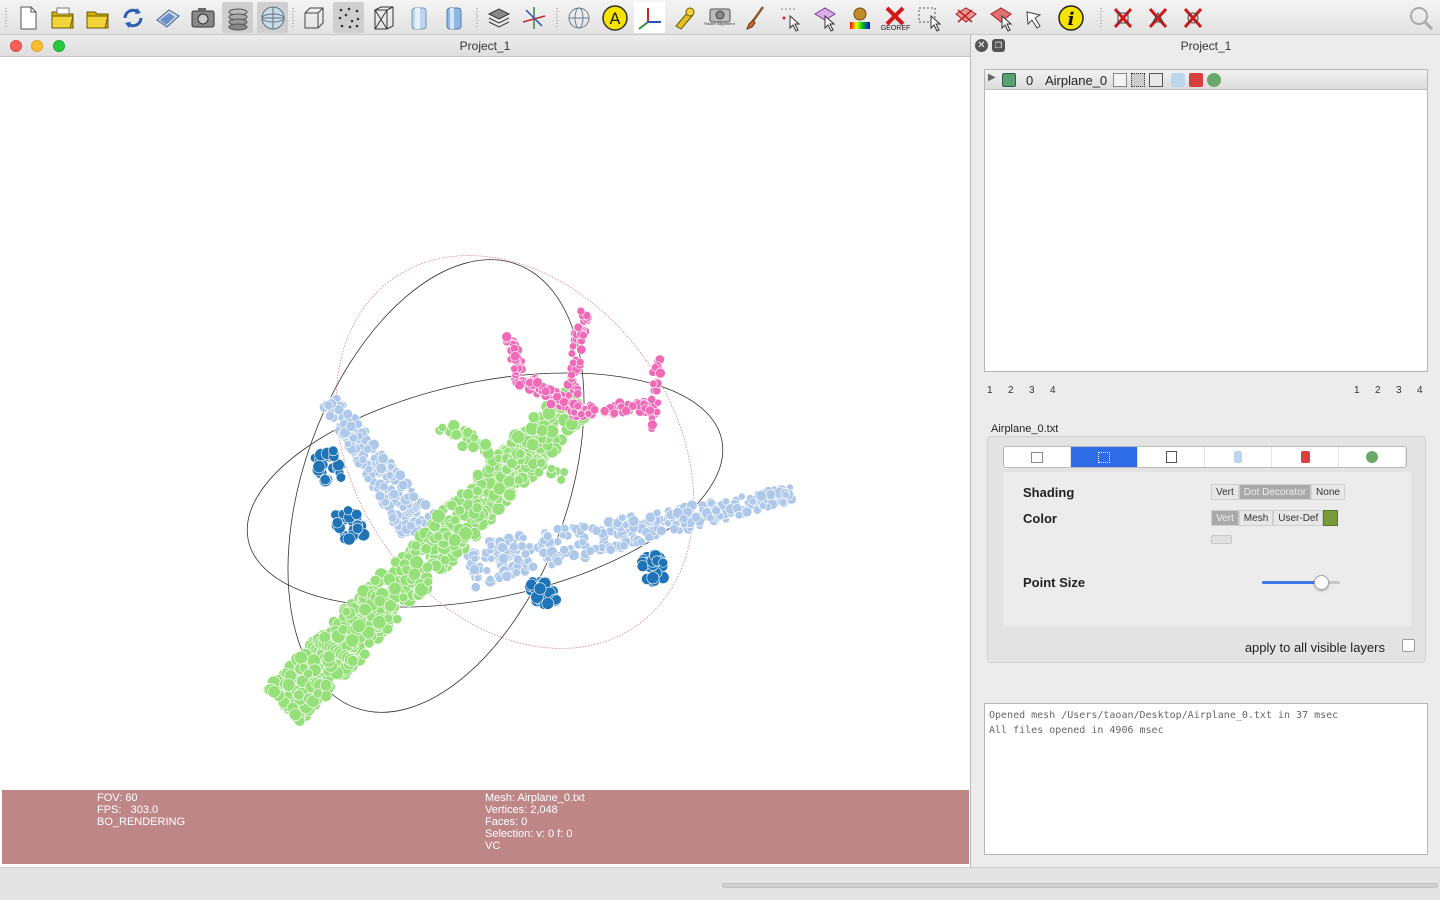 Image resolution: width=1440 pixels, height=900 pixels. What do you see at coordinates (1009, 80) in the screenshot?
I see `visibility-eye-icon` at bounding box center [1009, 80].